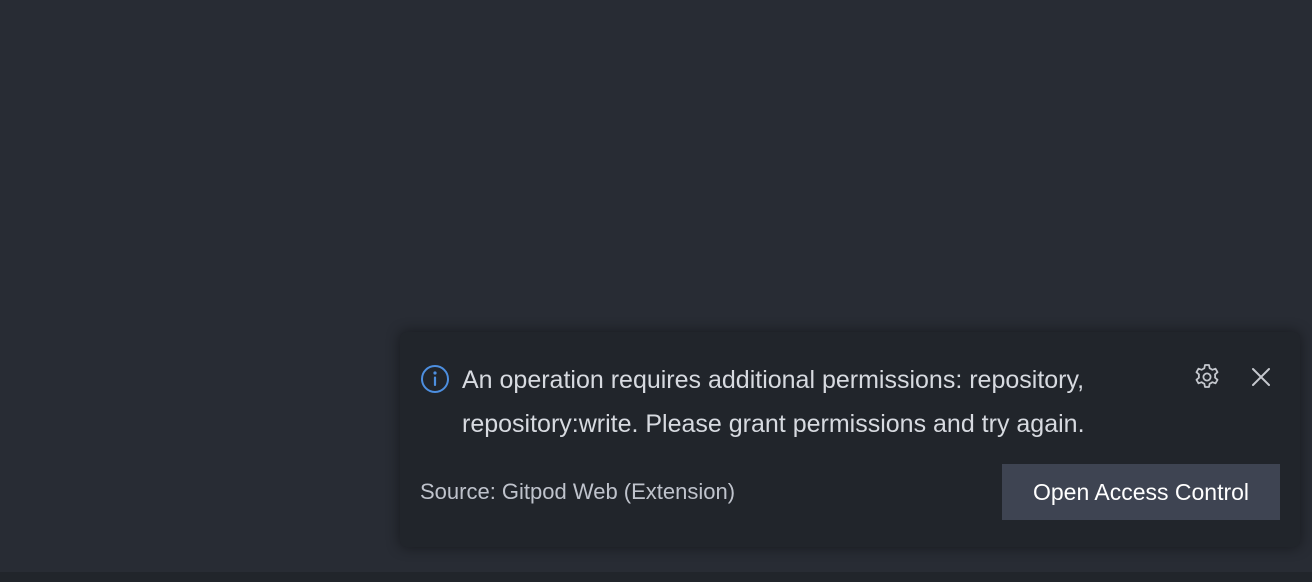 This screenshot has width=1312, height=582. I want to click on notification-close-button, so click(1261, 379).